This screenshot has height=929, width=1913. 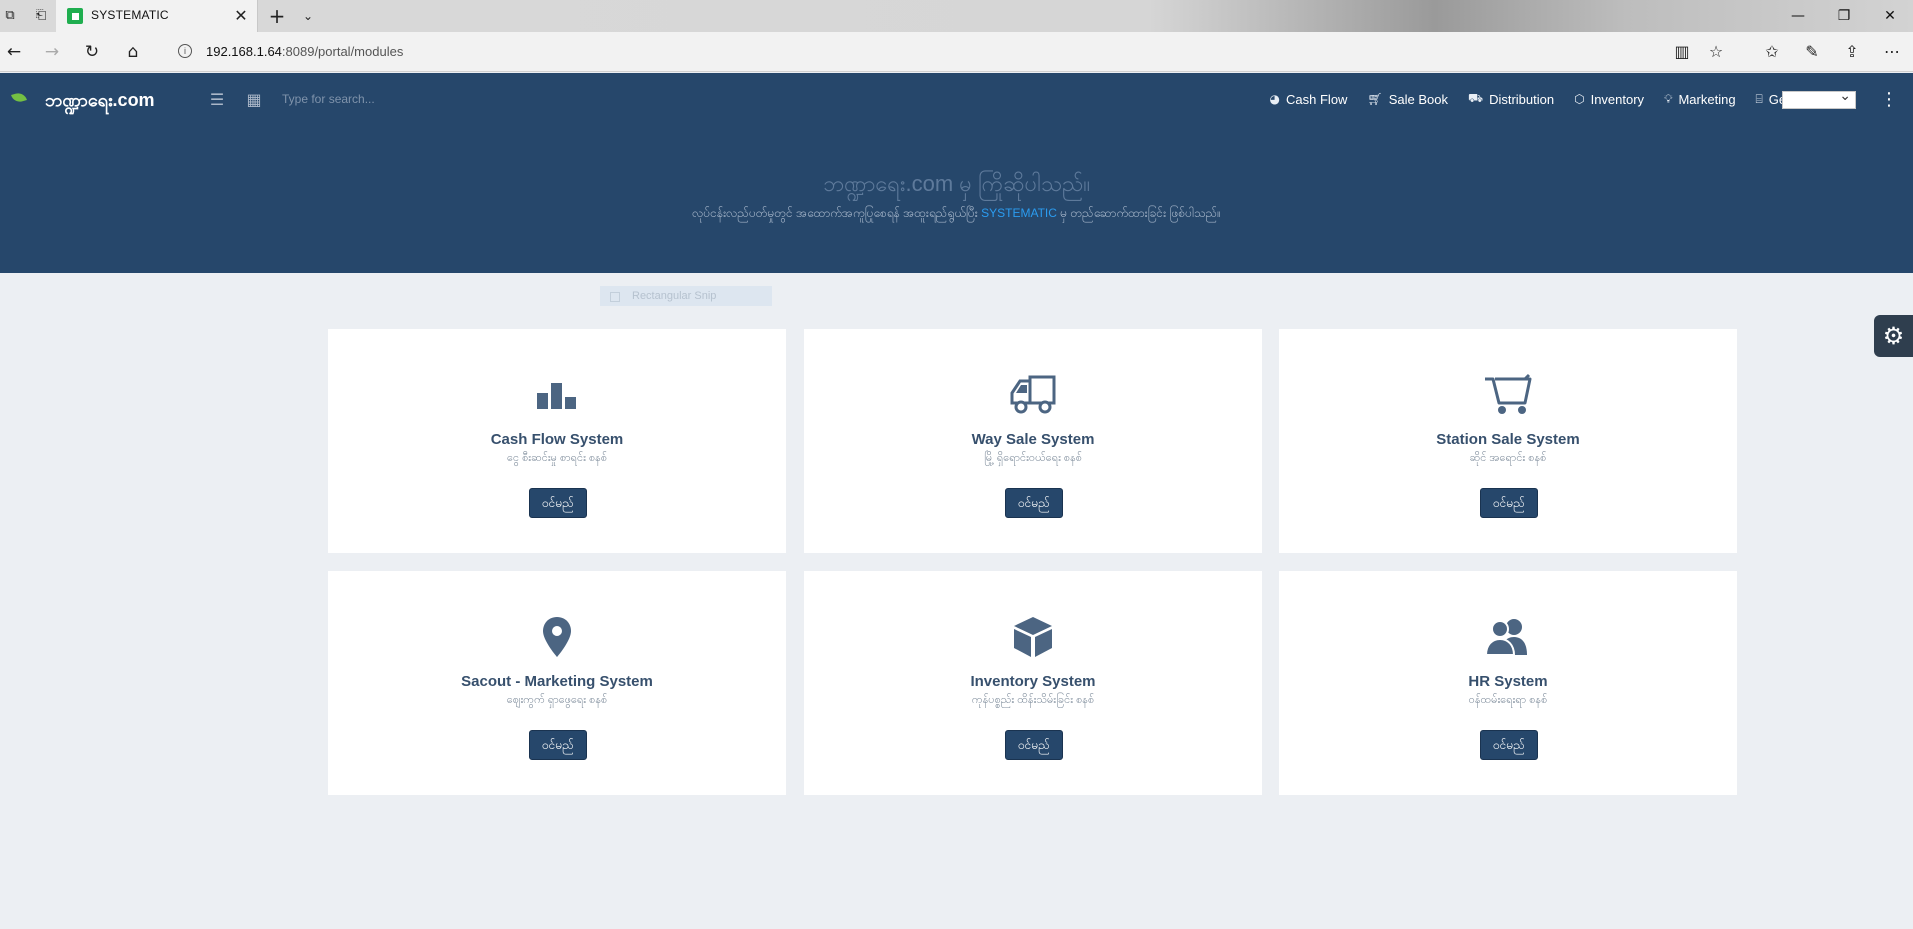 I want to click on url-text: 192.168.1.64:8089/portal/modules, so click(x=304, y=51).